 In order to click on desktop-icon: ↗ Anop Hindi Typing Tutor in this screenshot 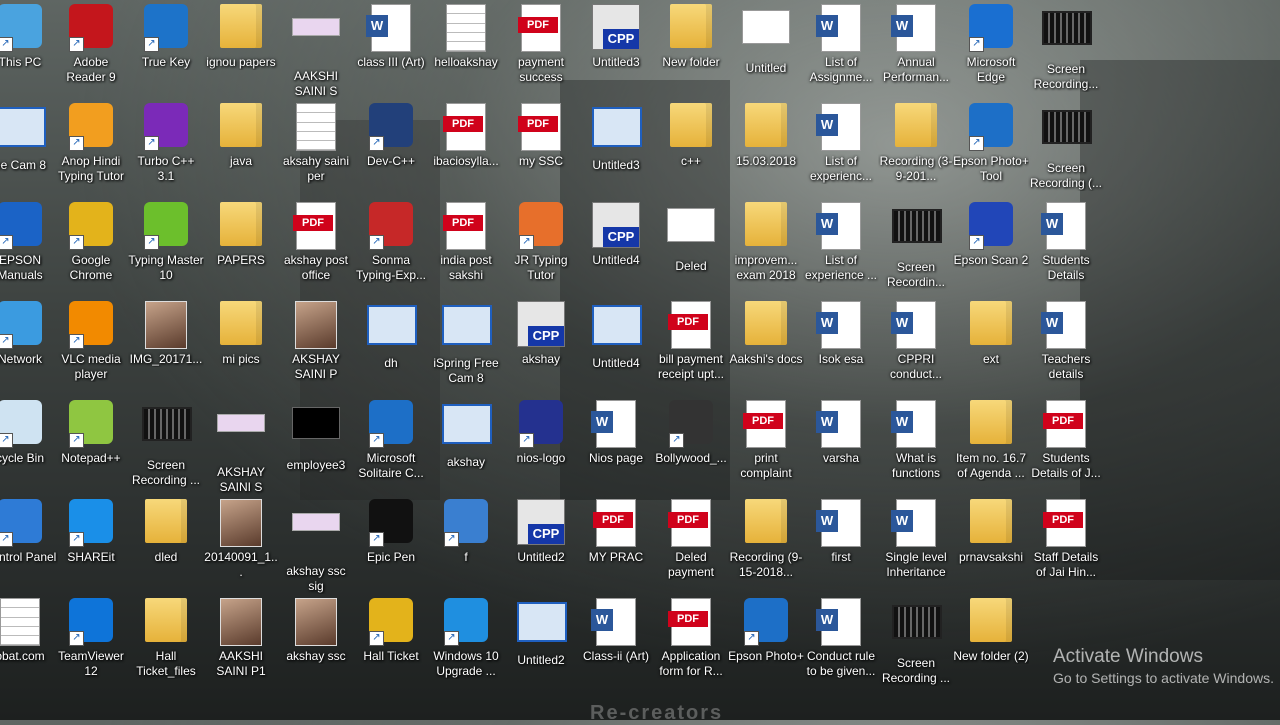, I will do `click(91, 149)`.